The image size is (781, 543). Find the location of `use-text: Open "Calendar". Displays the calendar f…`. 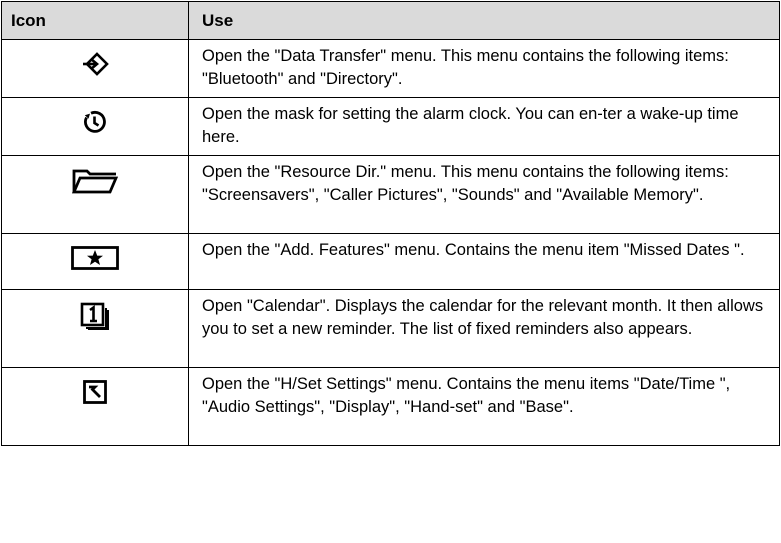

use-text: Open "Calendar". Displays the calendar f… is located at coordinates (484, 328).